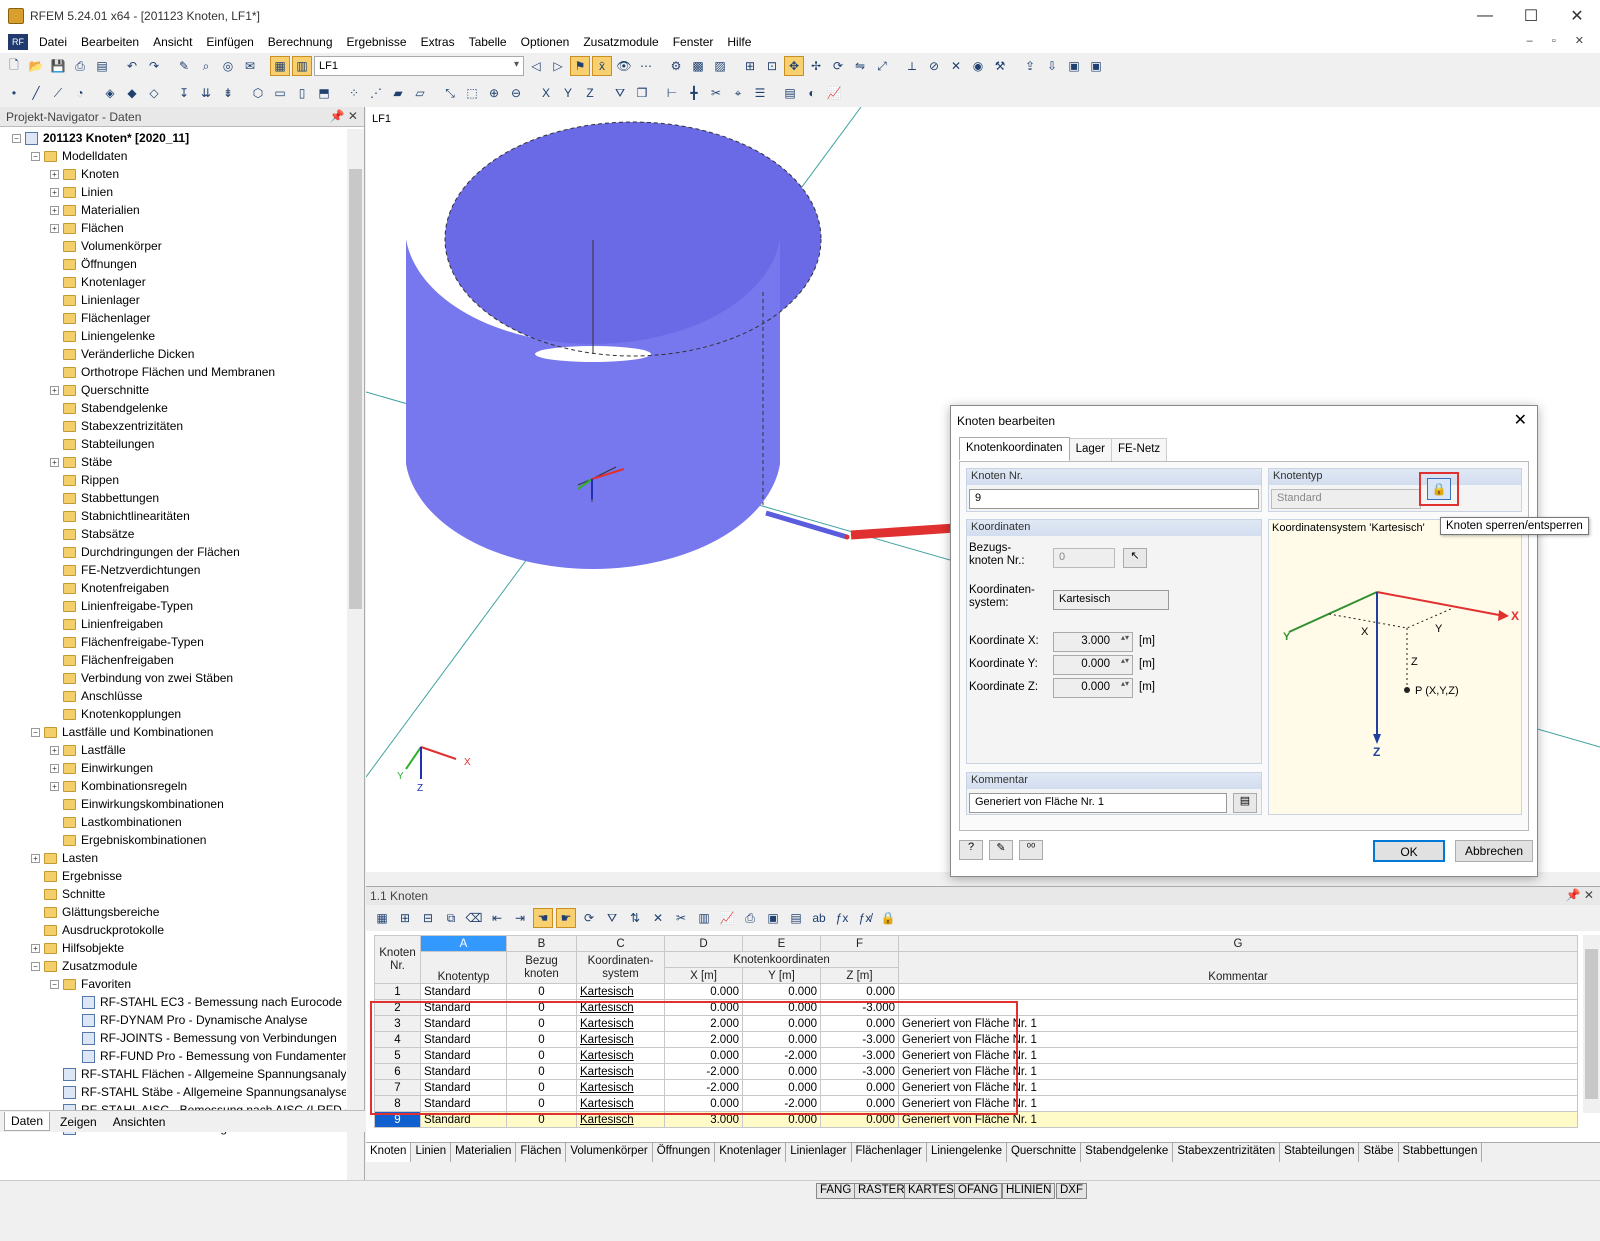  I want to click on table-tab: Stabbettungen, so click(1441, 1152).